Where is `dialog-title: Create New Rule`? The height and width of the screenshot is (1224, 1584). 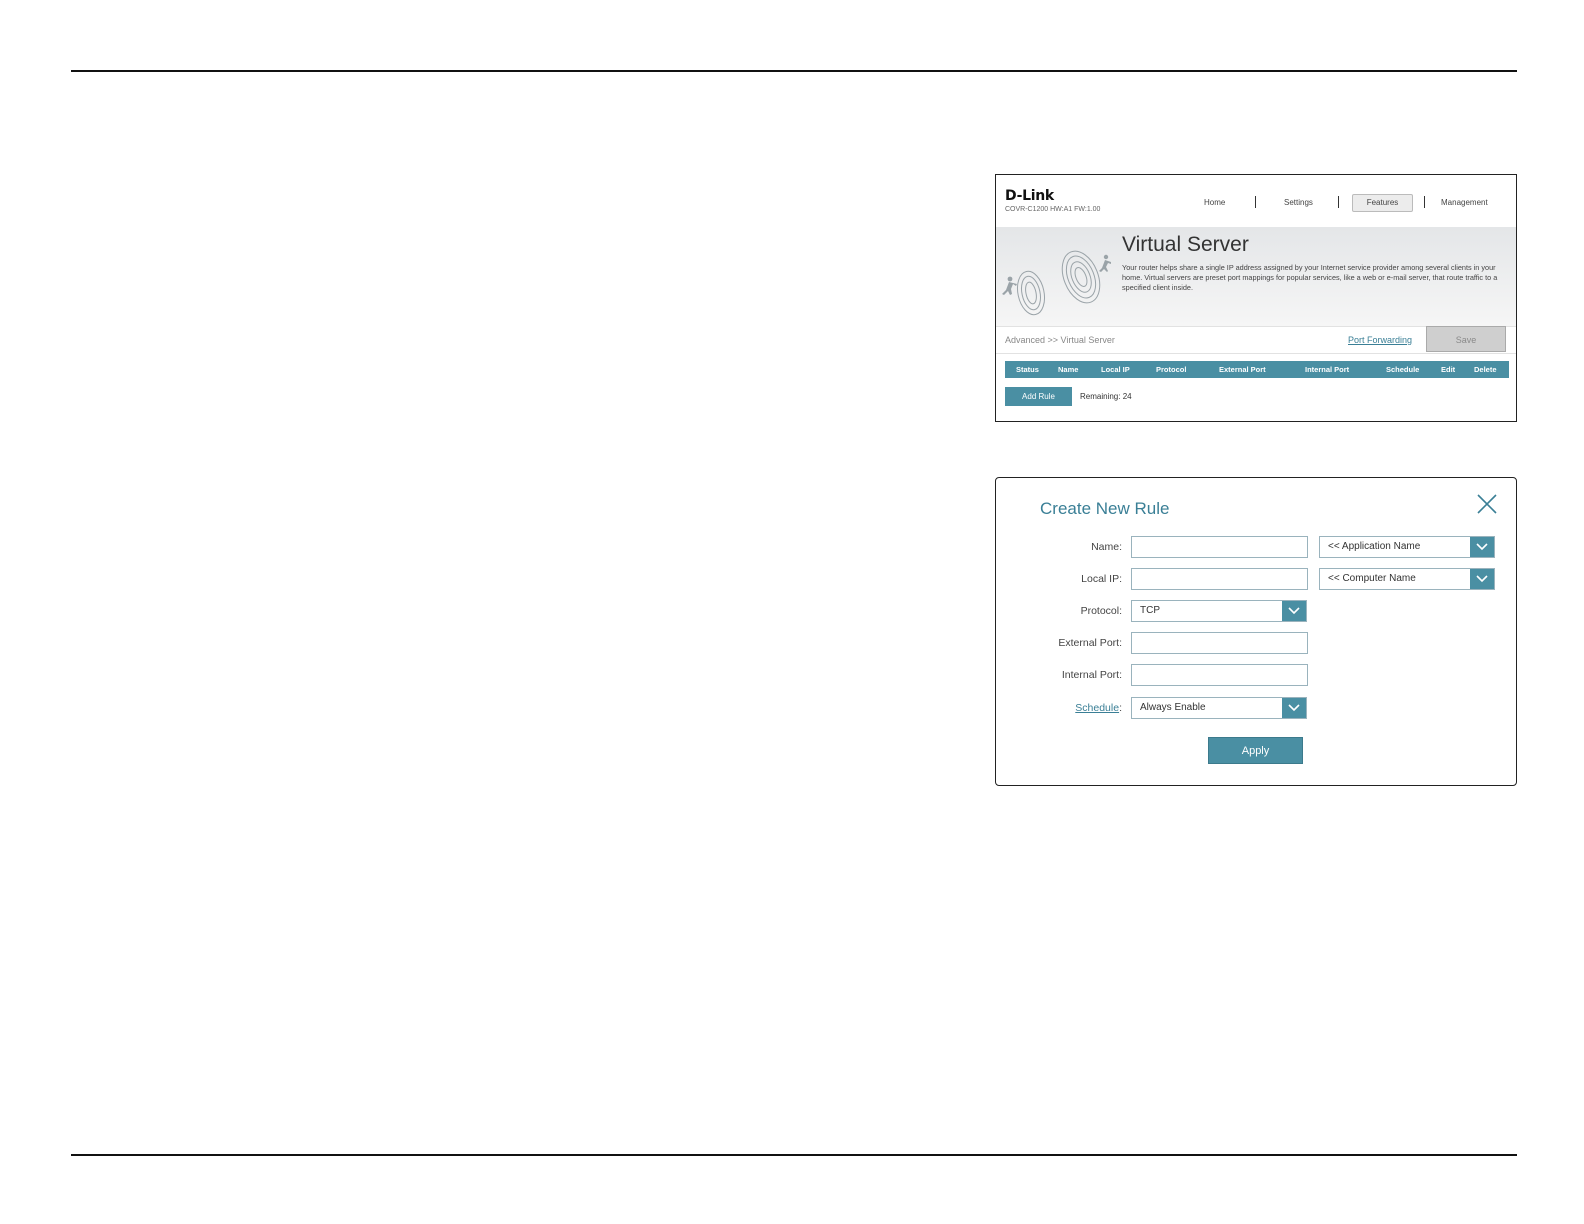 dialog-title: Create New Rule is located at coordinates (1105, 508).